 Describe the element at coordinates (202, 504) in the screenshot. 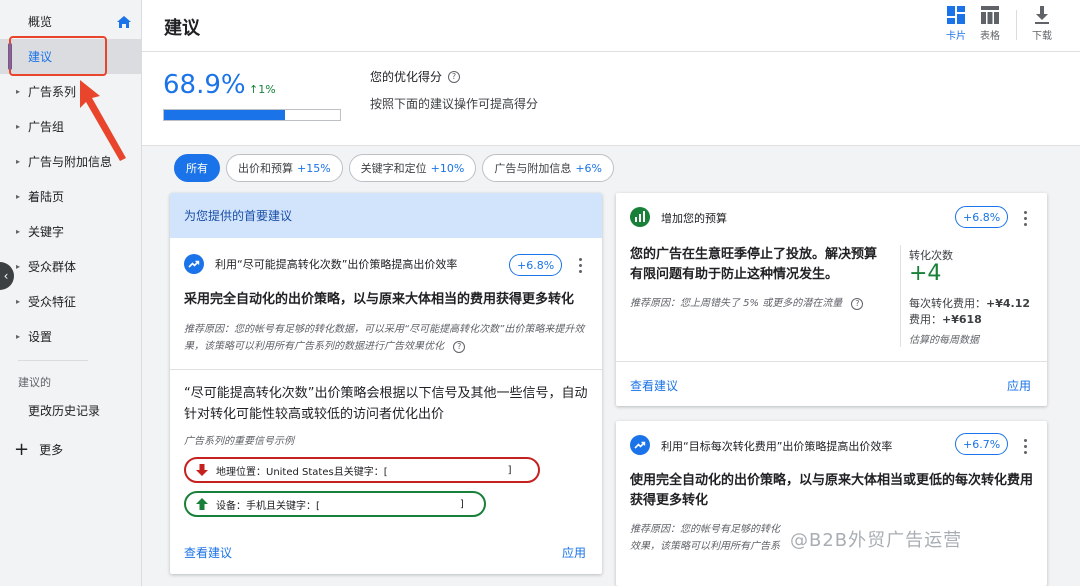

I see `arrow-up-icon` at that location.